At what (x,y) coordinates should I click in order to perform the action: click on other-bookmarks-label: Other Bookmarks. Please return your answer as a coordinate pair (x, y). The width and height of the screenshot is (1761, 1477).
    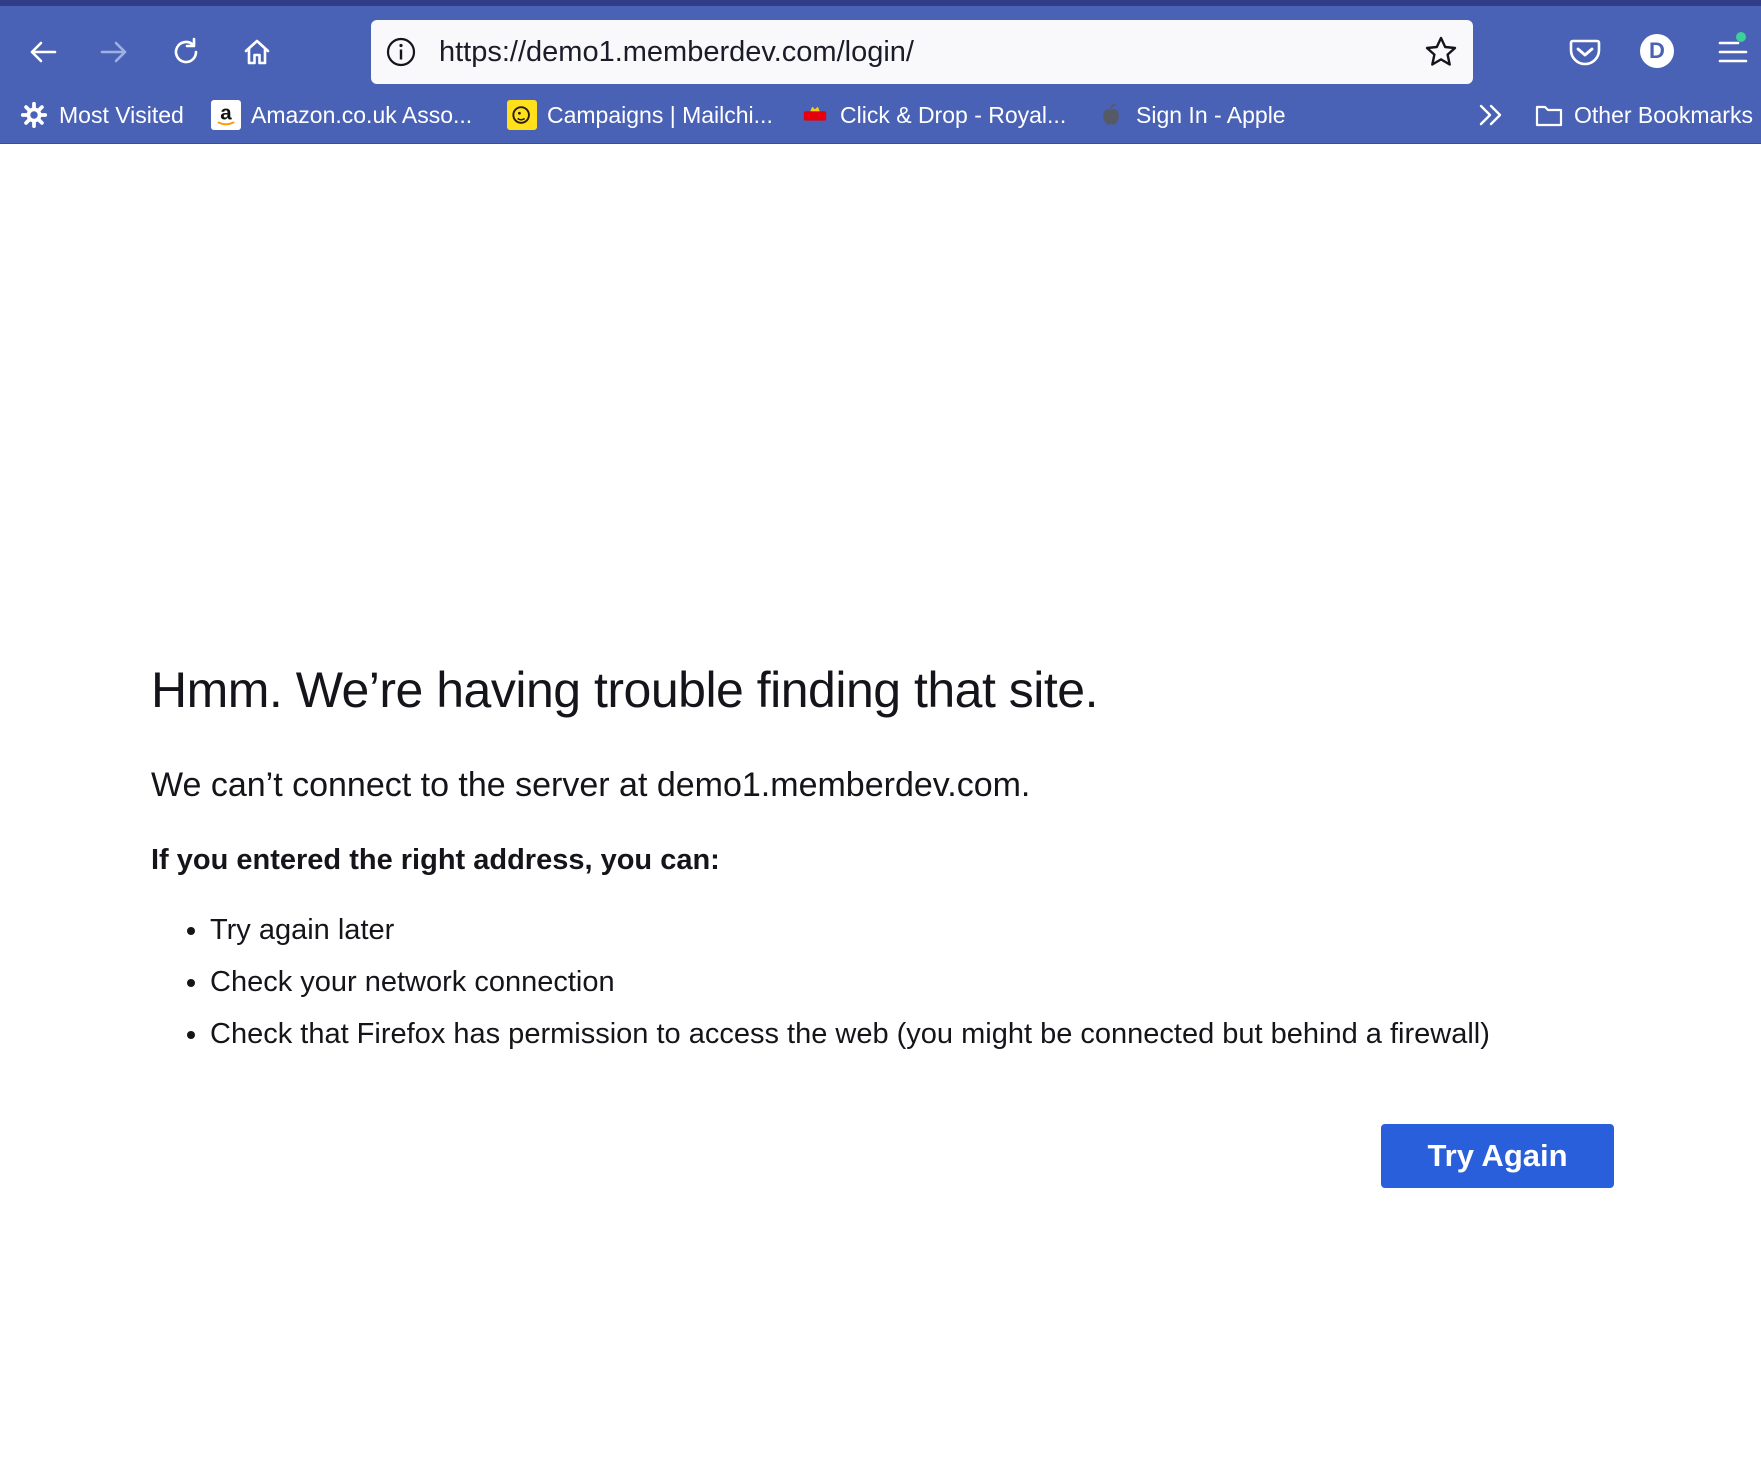
    Looking at the image, I should click on (1663, 114).